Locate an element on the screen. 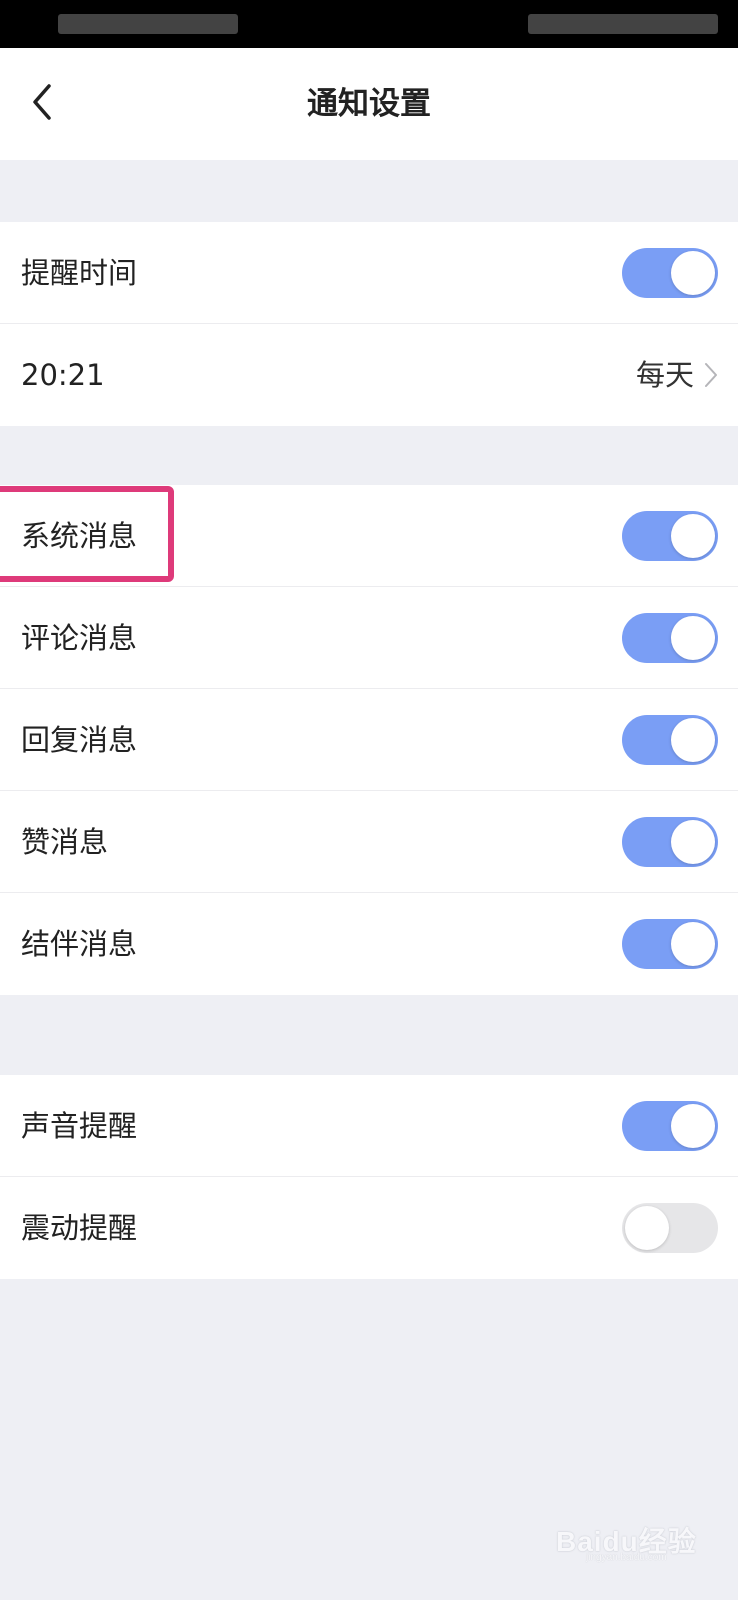 This screenshot has height=1600, width=738. alerts-group: 声音提醒 震动提醒 is located at coordinates (369, 1177).